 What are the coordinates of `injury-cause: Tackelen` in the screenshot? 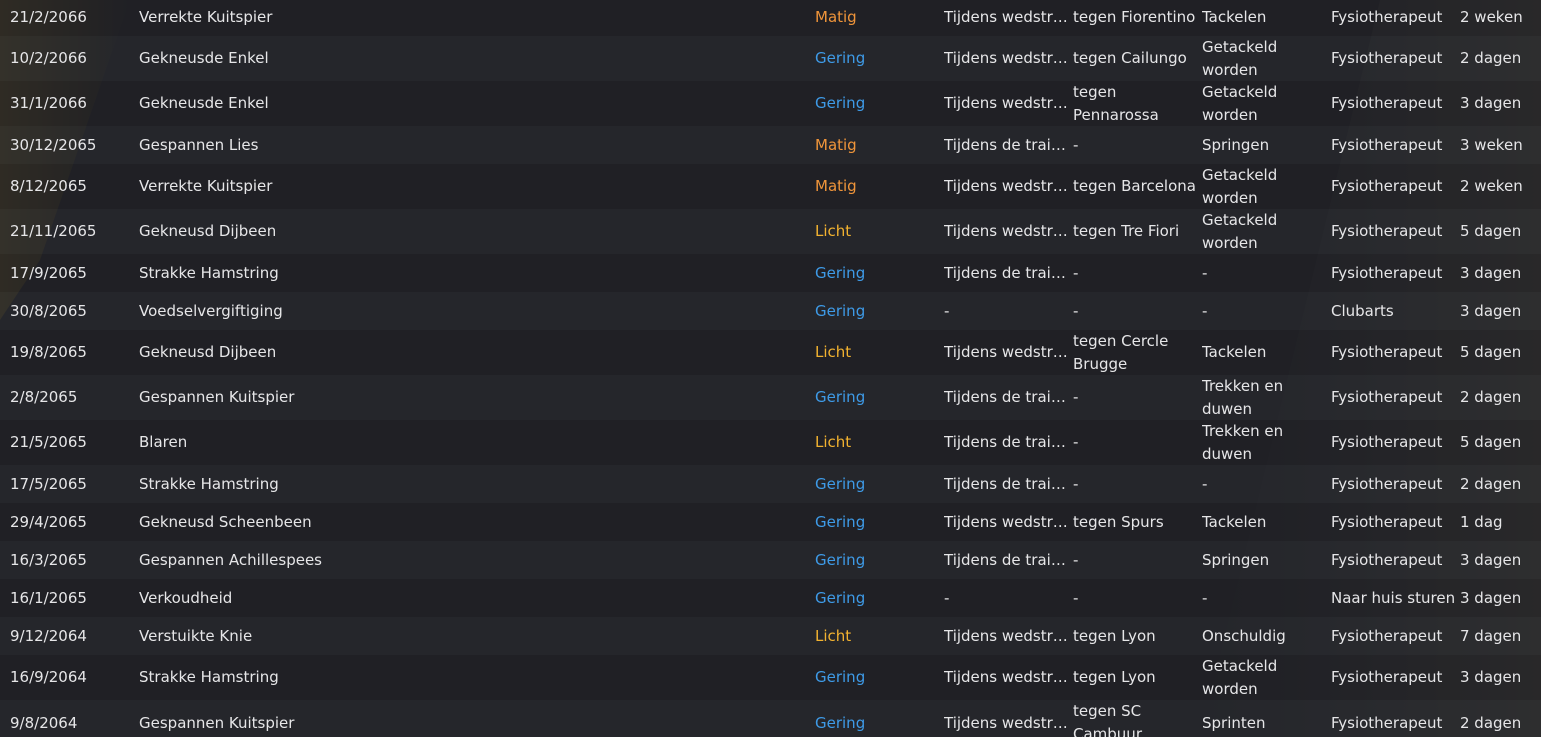 It's located at (1234, 16).